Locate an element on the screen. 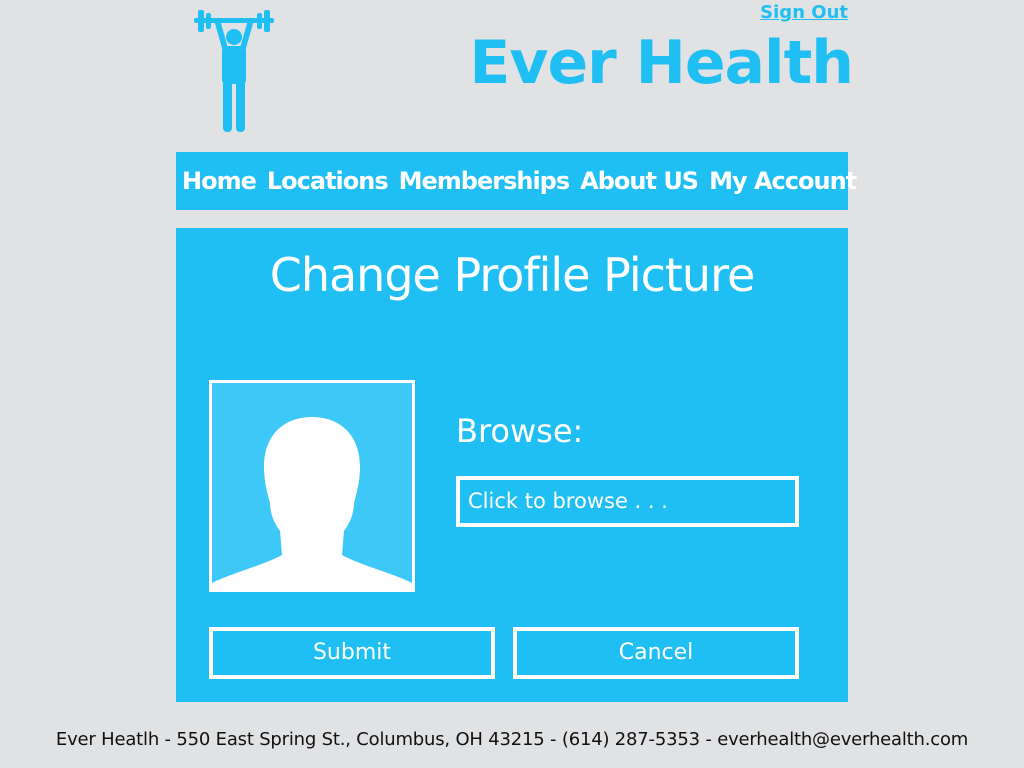 The height and width of the screenshot is (768, 1024). sign-out-link: Sign Out is located at coordinates (804, 12).